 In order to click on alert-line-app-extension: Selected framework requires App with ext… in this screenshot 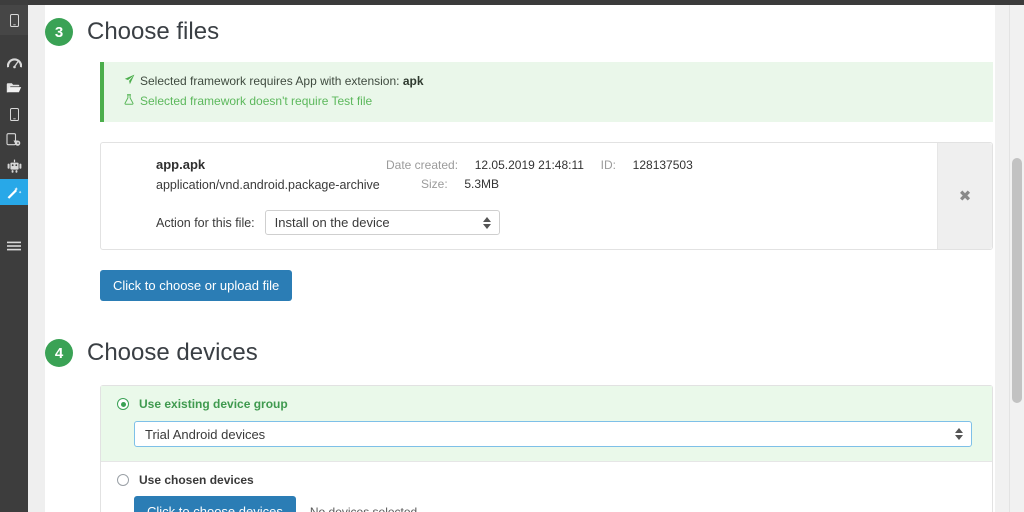, I will do `click(550, 81)`.